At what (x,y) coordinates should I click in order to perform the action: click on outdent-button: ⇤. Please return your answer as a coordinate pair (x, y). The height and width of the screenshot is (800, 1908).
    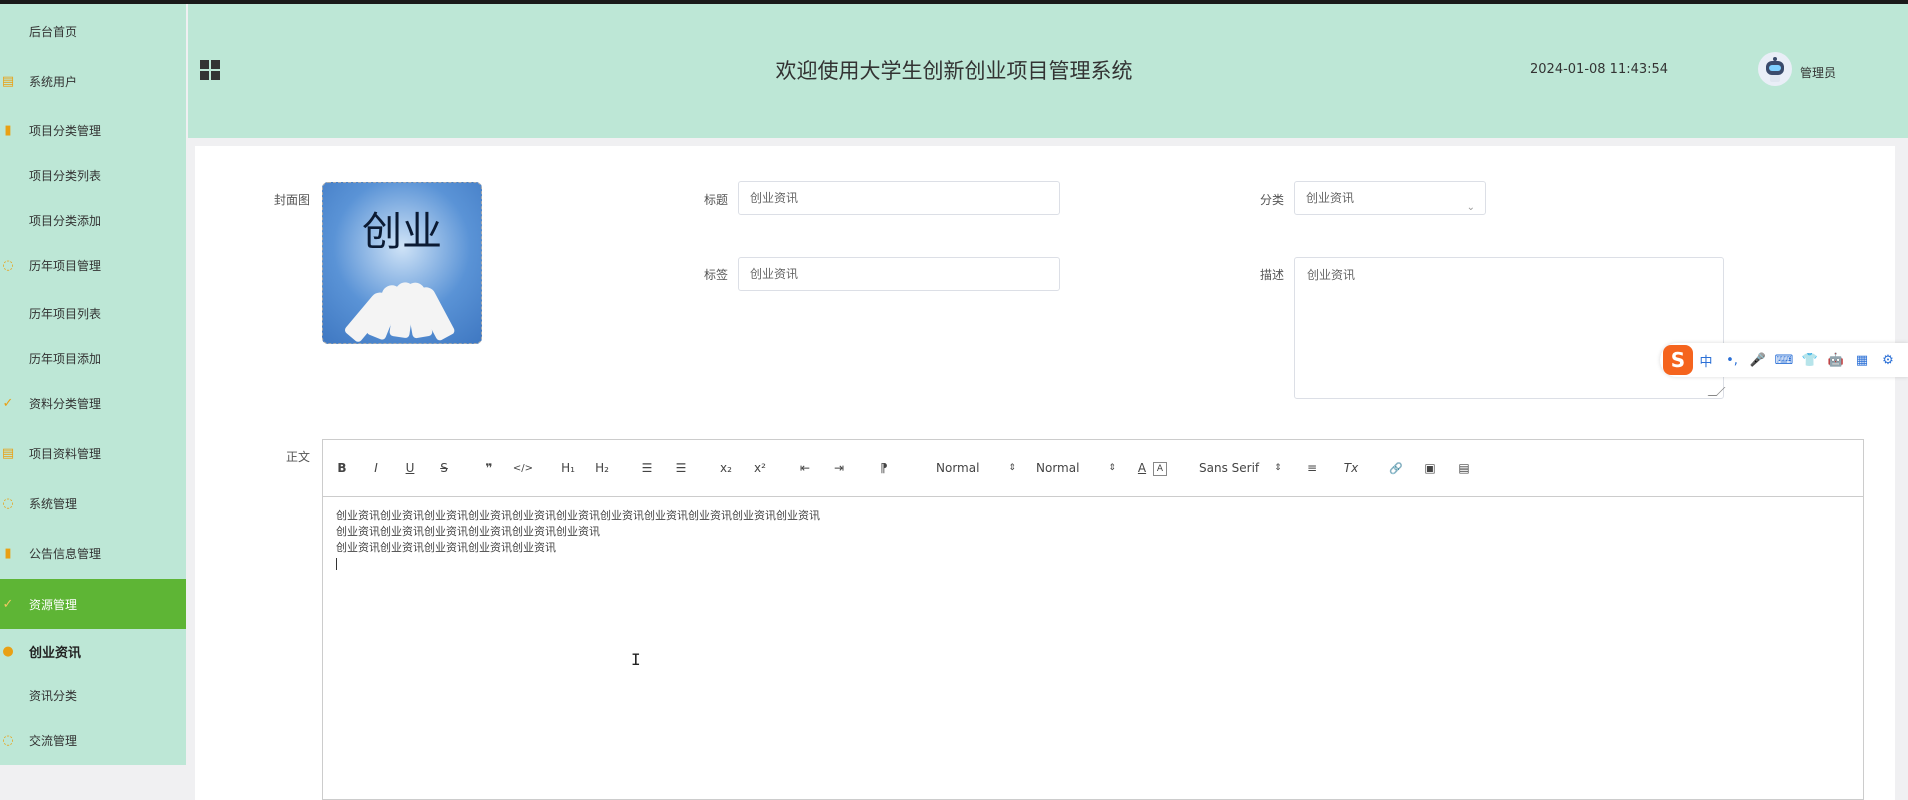
    Looking at the image, I should click on (805, 468).